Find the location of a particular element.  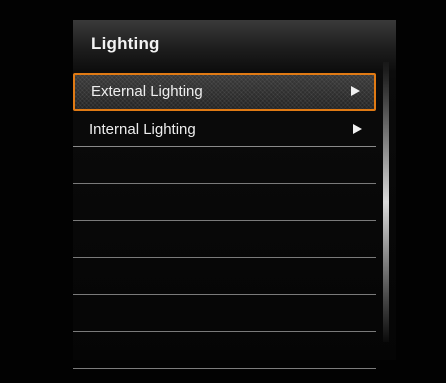

menu-item-label: External Lighting is located at coordinates (147, 91).